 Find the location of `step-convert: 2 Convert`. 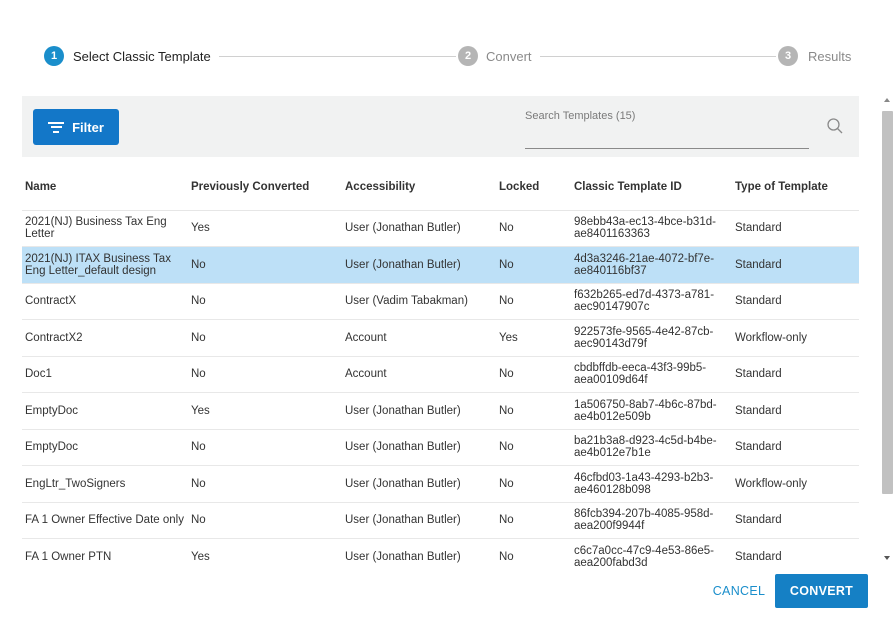

step-convert: 2 Convert is located at coordinates (495, 56).